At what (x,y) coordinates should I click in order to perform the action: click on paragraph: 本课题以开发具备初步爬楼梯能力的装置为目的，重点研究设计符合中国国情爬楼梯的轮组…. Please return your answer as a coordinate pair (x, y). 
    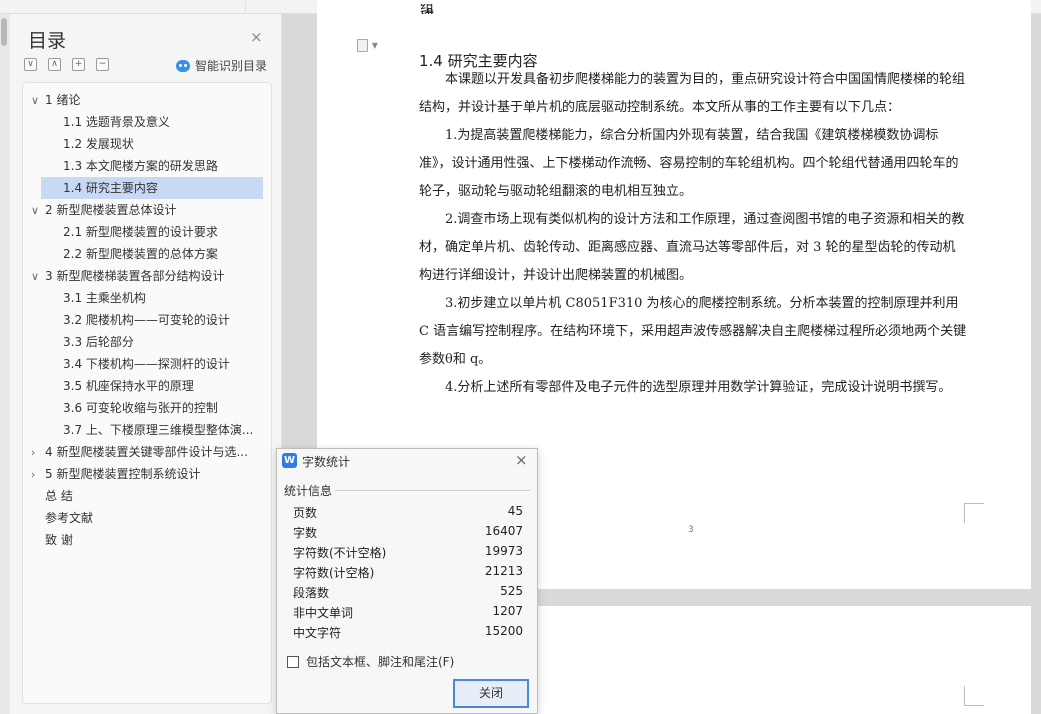
    Looking at the image, I should click on (692, 93).